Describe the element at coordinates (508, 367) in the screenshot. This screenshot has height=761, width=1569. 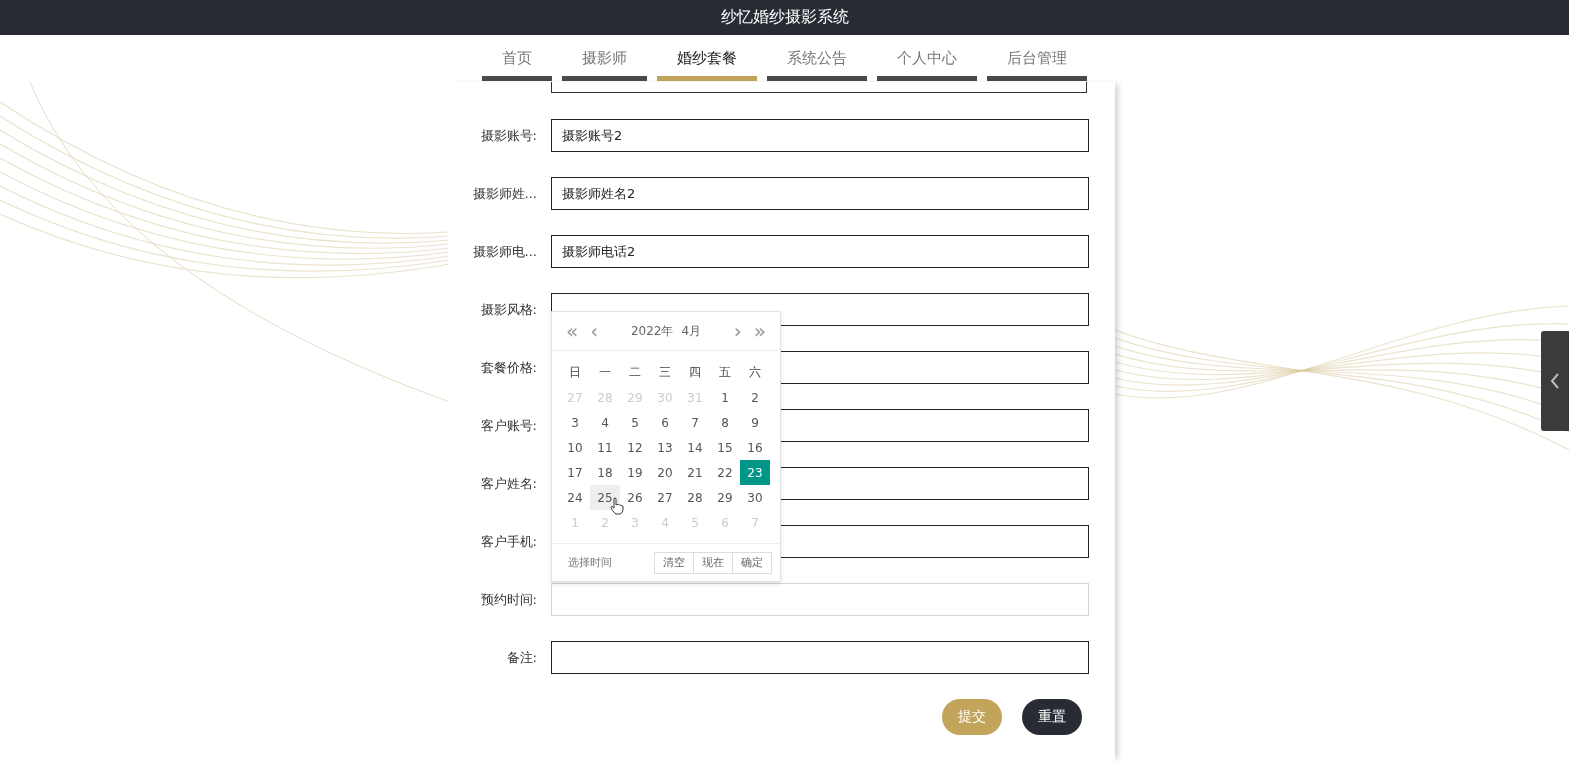
I see `field-label: 套餐价格:` at that location.